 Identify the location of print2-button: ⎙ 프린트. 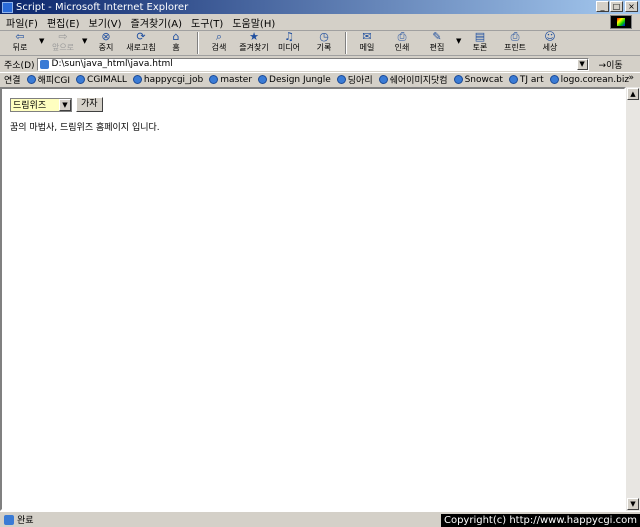
(515, 42).